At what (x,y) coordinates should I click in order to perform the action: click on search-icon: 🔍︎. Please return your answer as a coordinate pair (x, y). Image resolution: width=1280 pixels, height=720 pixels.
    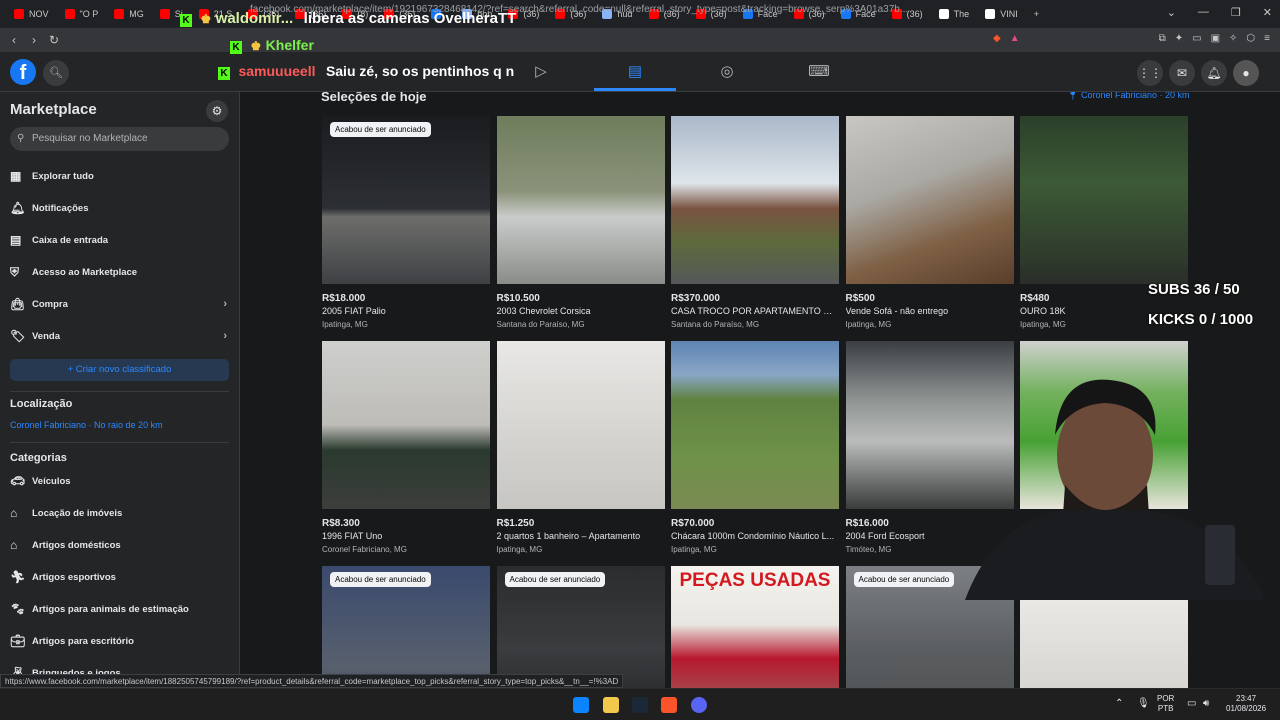
    Looking at the image, I should click on (56, 73).